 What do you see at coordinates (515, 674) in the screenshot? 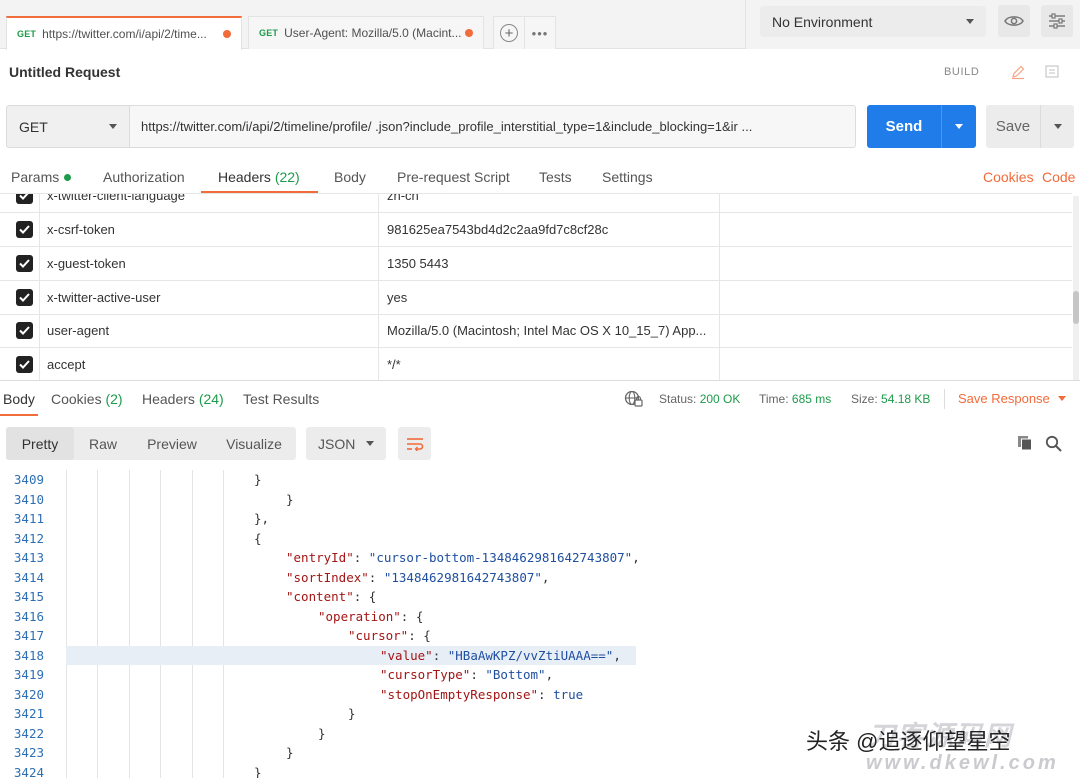
I see `json-value: "Bottom"` at bounding box center [515, 674].